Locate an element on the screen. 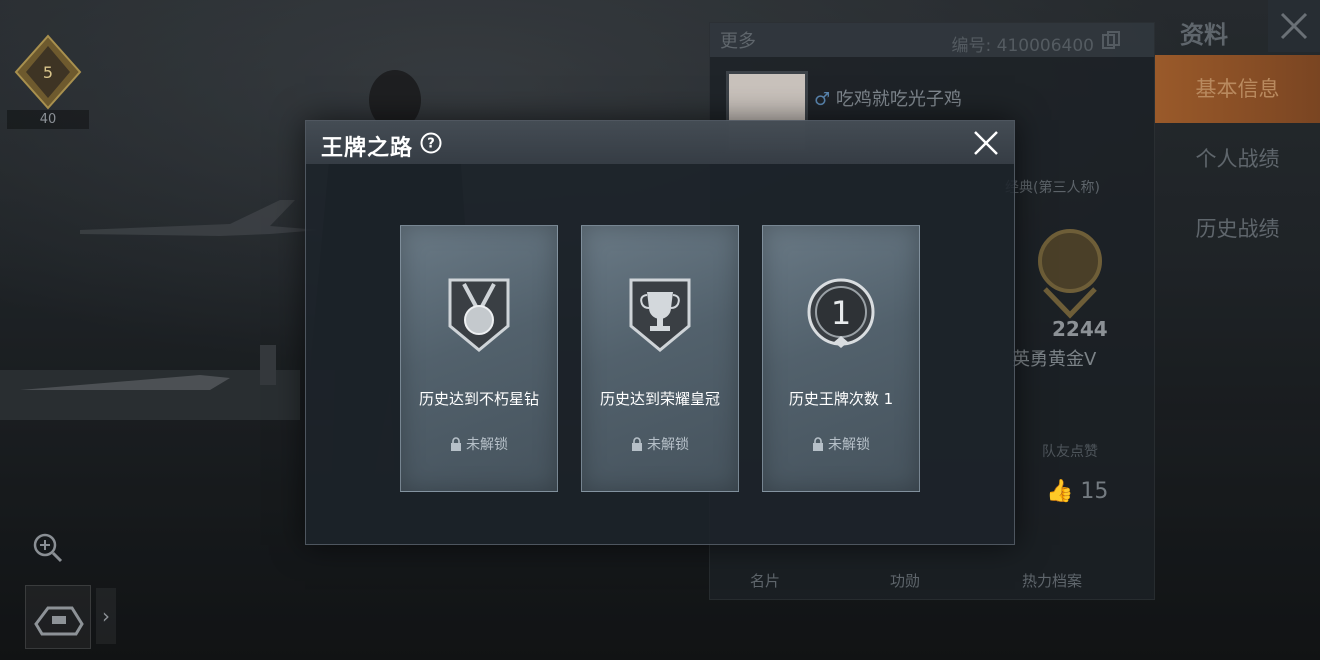 Image resolution: width=1320 pixels, height=660 pixels. help-icon: ? is located at coordinates (431, 143).